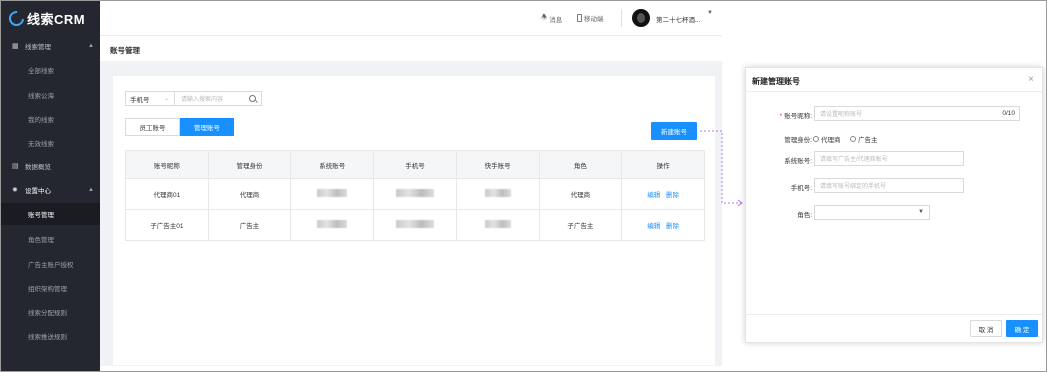 This screenshot has height=372, width=1047. Describe the element at coordinates (894, 328) in the screenshot. I see `dialog-footer: 取 消 确 定` at that location.